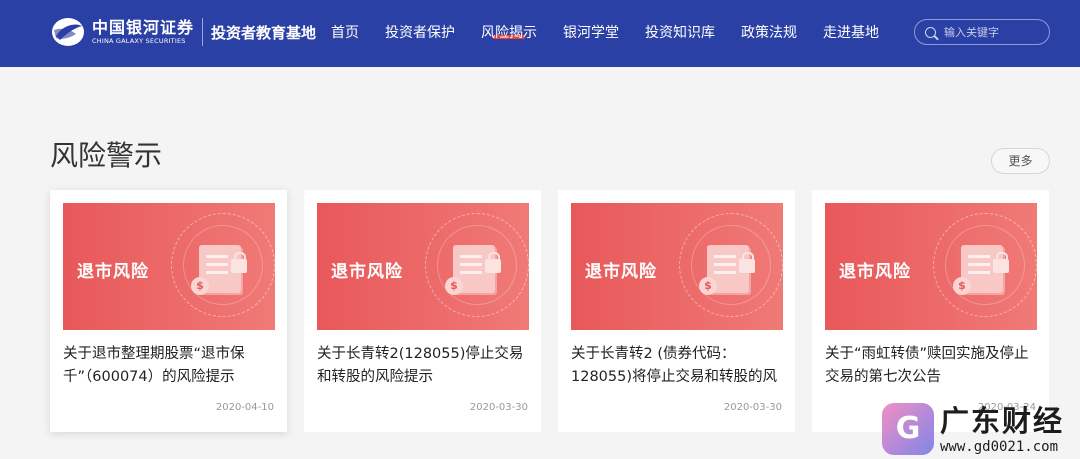 The height and width of the screenshot is (459, 1080). Describe the element at coordinates (994, 32) in the screenshot. I see `search-input` at that location.